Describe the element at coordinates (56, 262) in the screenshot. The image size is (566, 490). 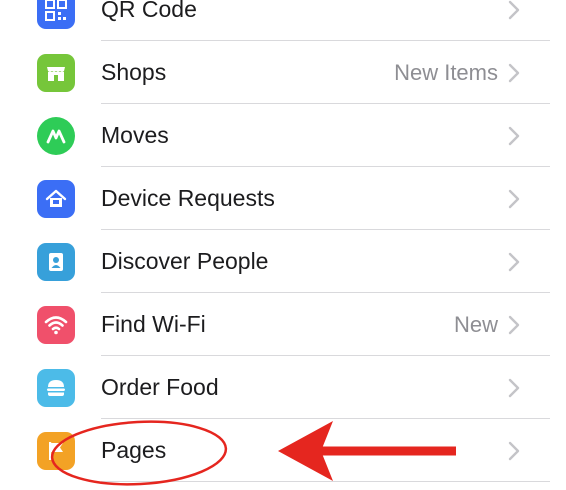
I see `discover-people-icon` at that location.